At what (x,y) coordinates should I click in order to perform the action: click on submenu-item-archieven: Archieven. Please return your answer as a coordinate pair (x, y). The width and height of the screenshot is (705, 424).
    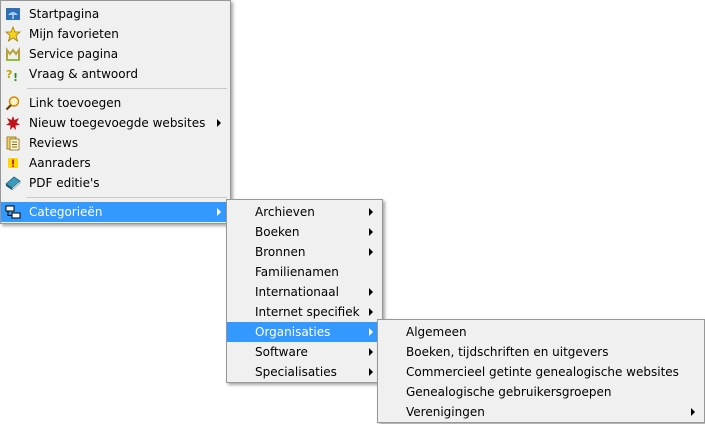
    Looking at the image, I should click on (304, 212).